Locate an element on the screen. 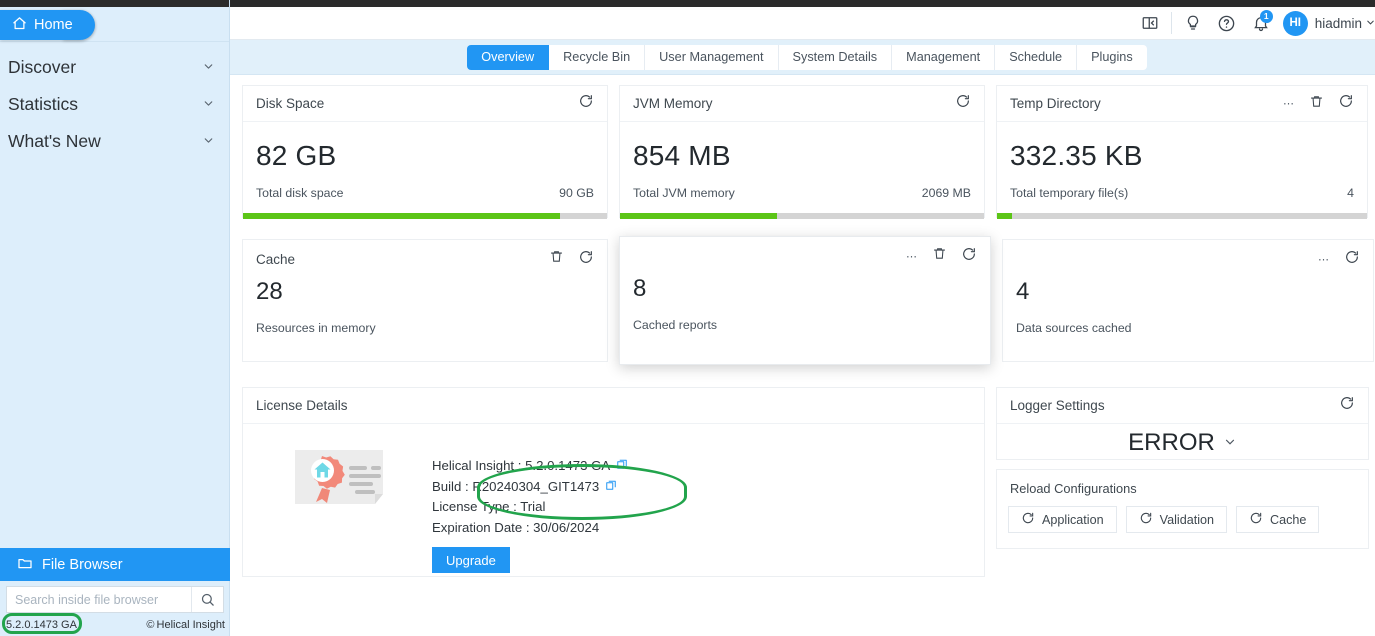 The width and height of the screenshot is (1375, 636). sidebar-item-discover: Discover is located at coordinates (114, 67).